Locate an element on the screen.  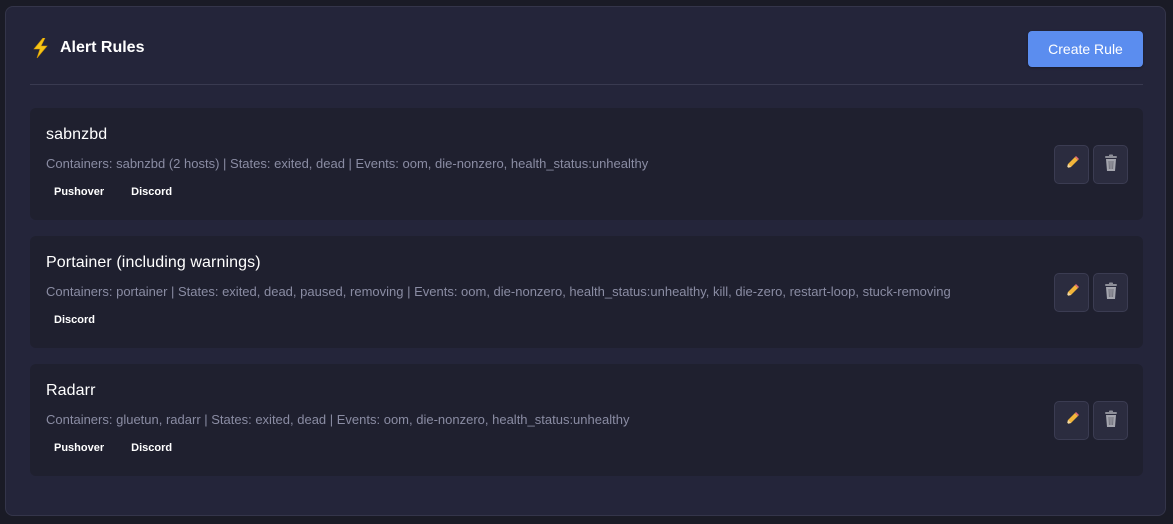
rule-name: sabnzbd is located at coordinates (77, 134).